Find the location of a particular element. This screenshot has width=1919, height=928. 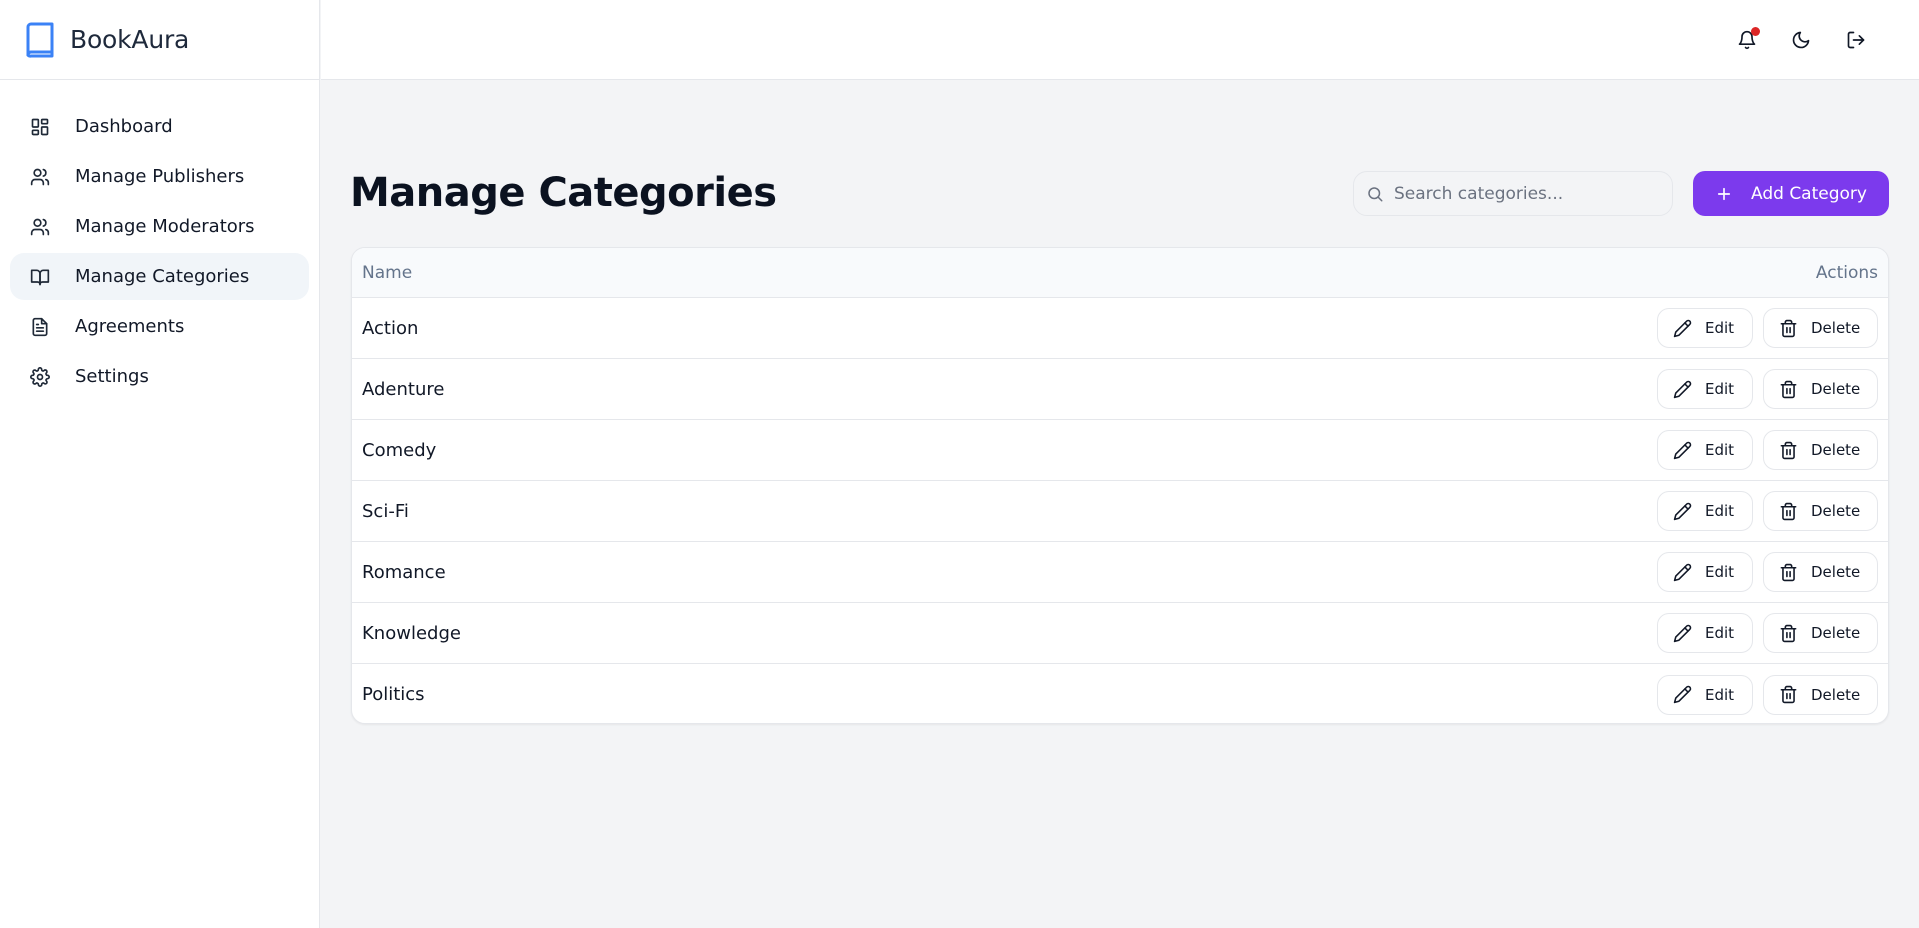

topbar is located at coordinates (1120, 40).